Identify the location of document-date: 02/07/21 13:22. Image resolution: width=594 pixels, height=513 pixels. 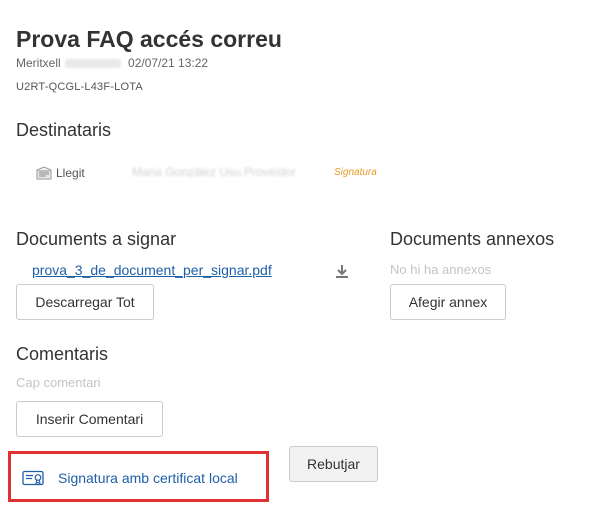
(168, 63).